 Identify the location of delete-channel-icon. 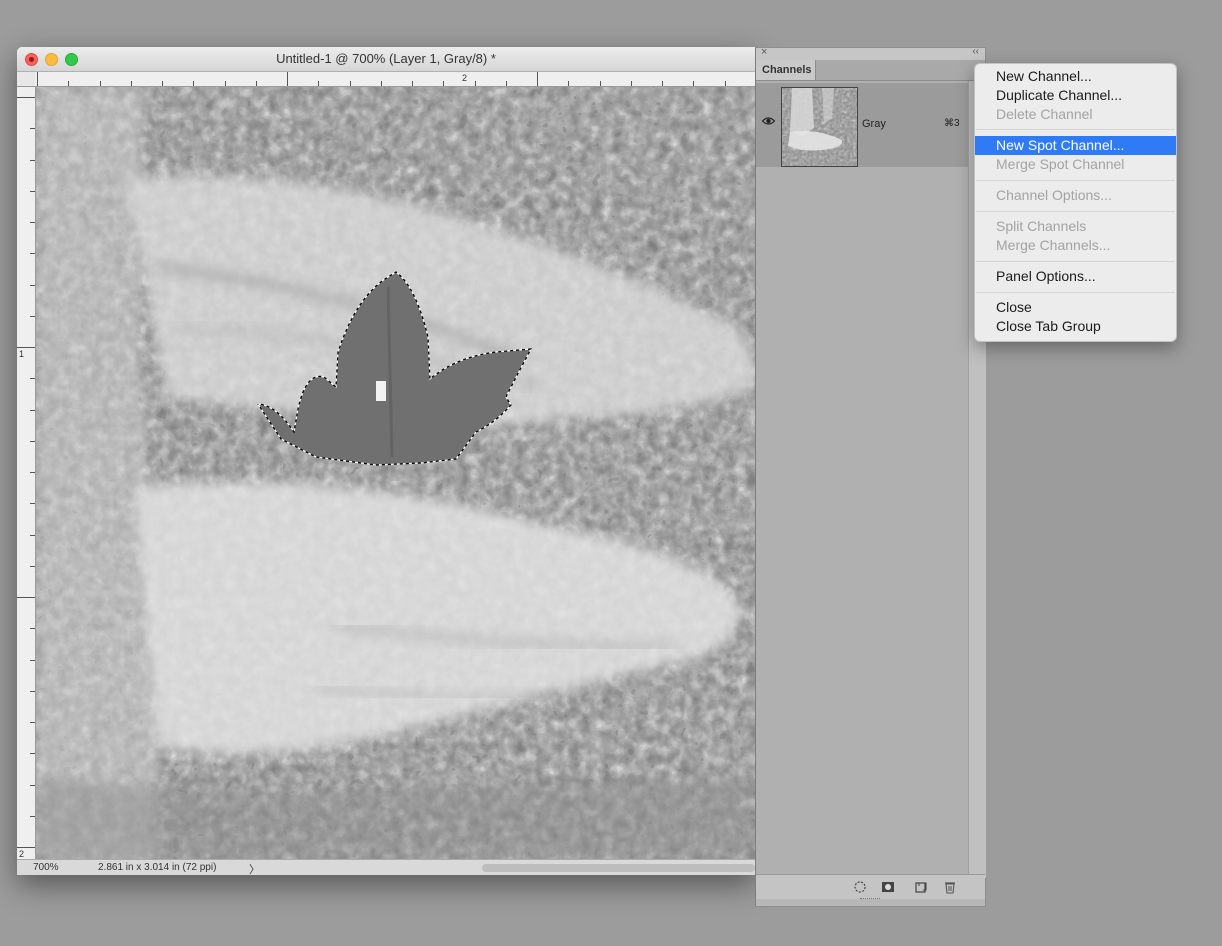
(950, 887).